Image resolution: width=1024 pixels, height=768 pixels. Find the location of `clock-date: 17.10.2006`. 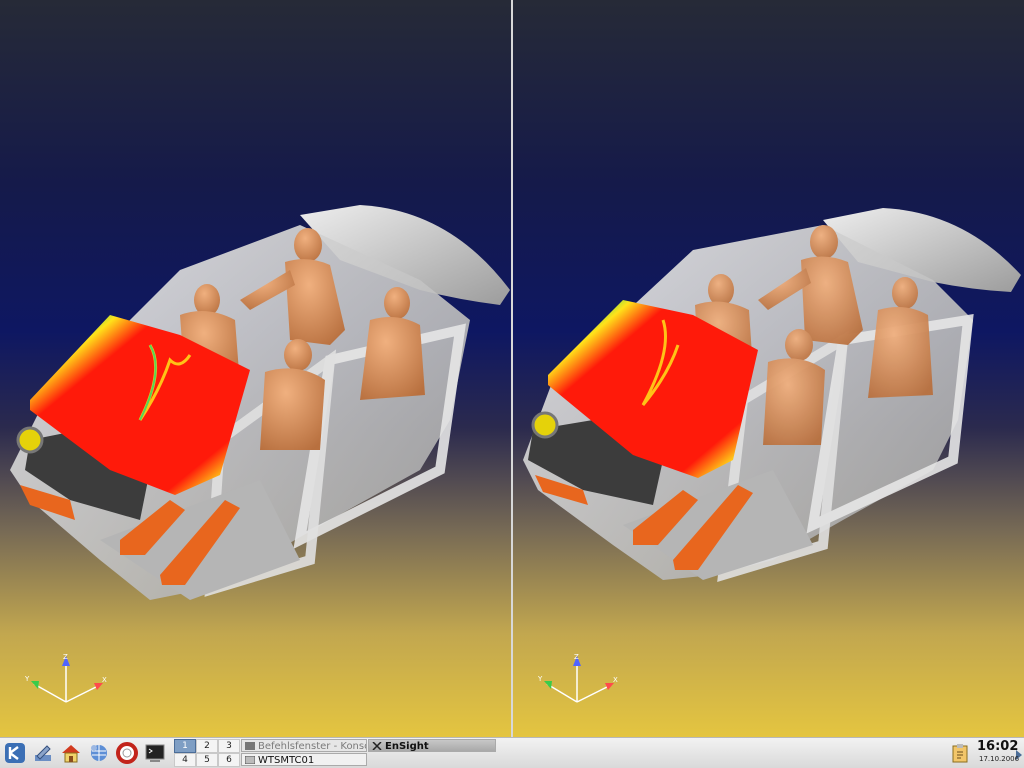

clock-date: 17.10.2006 is located at coordinates (999, 759).